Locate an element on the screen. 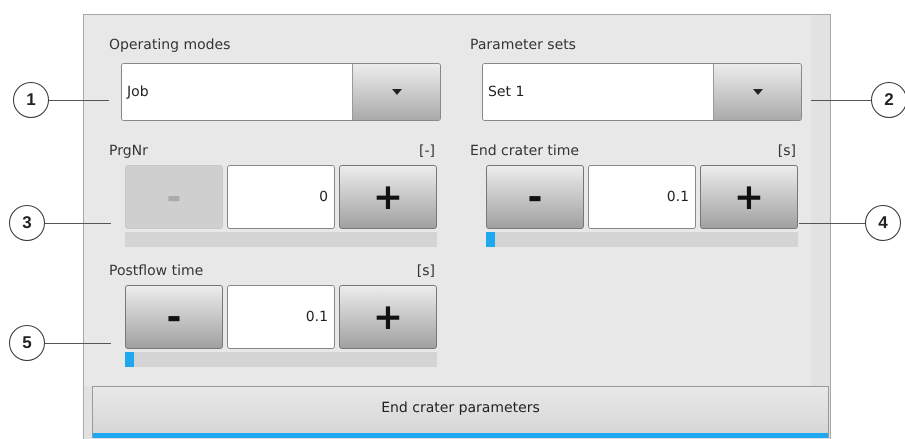 This screenshot has width=905, height=439. callout-number: 2 is located at coordinates (888, 100).